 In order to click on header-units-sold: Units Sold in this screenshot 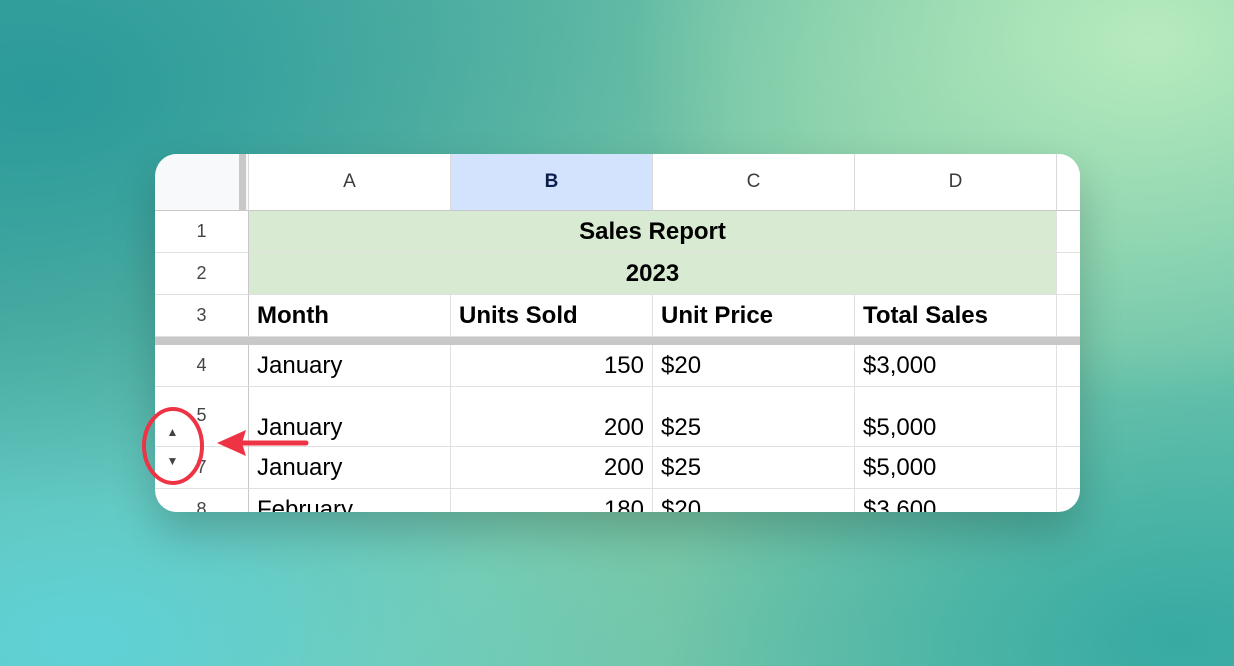, I will do `click(552, 316)`.